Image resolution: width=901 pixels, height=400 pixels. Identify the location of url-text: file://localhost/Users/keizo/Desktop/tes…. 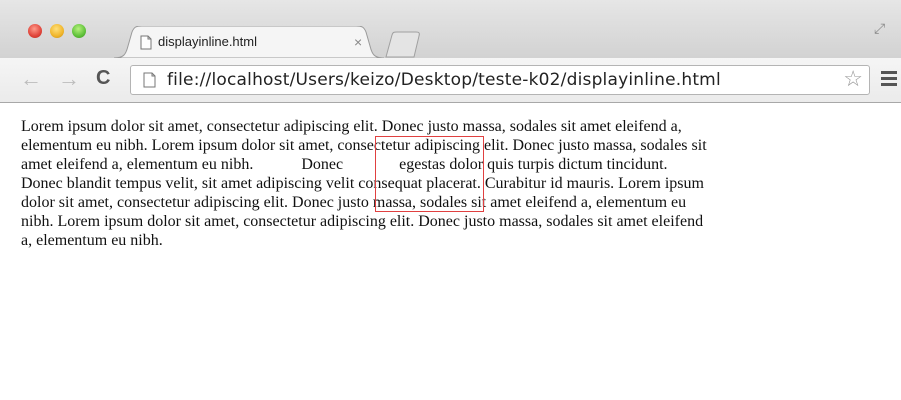
(444, 80).